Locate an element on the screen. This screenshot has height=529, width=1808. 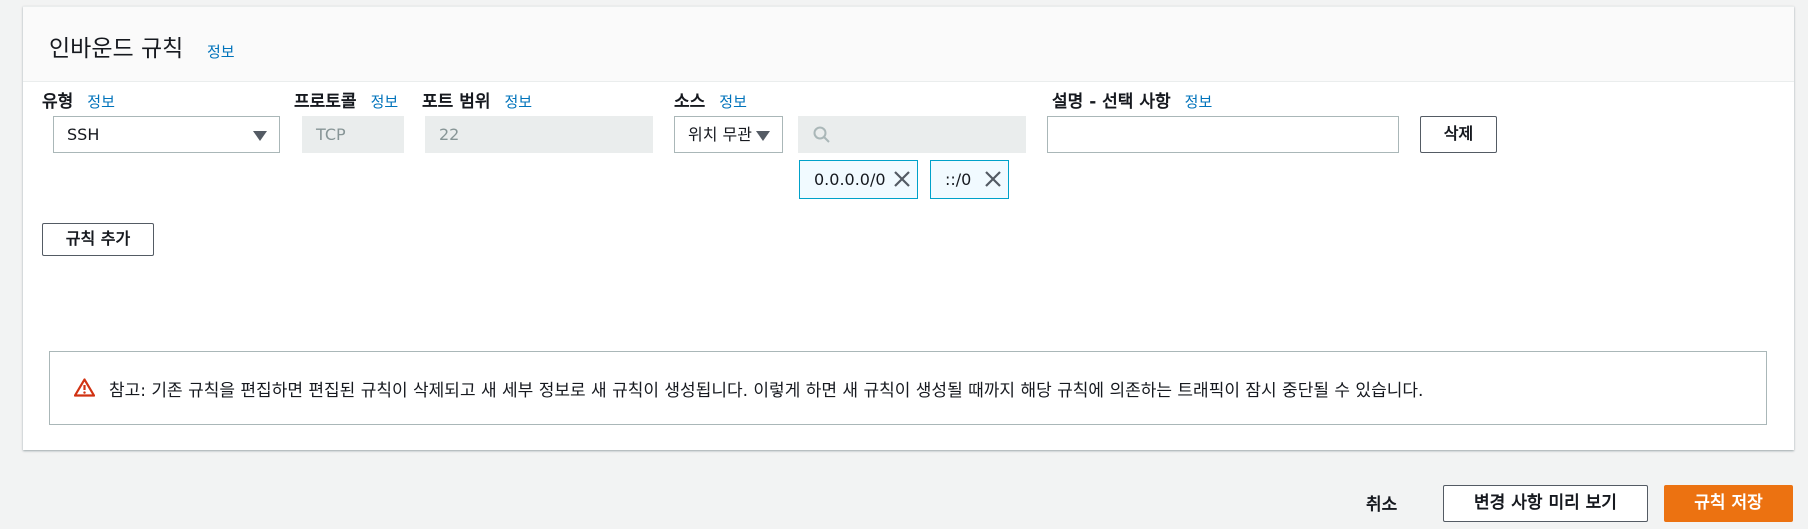
source-token: 0.0.0.0/0 is located at coordinates (858, 179).